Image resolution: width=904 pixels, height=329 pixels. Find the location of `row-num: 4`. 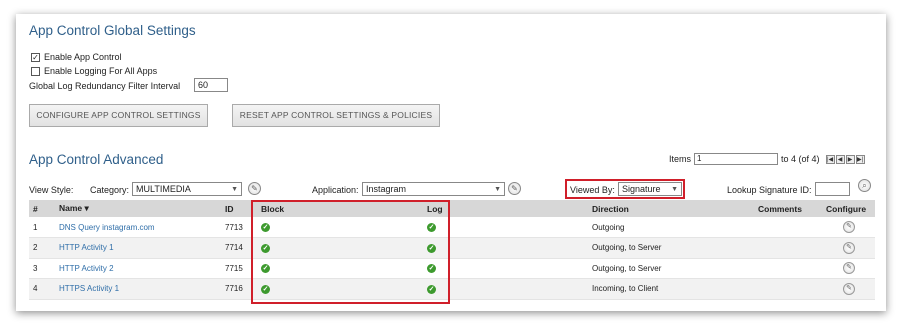

row-num: 4 is located at coordinates (42, 289).